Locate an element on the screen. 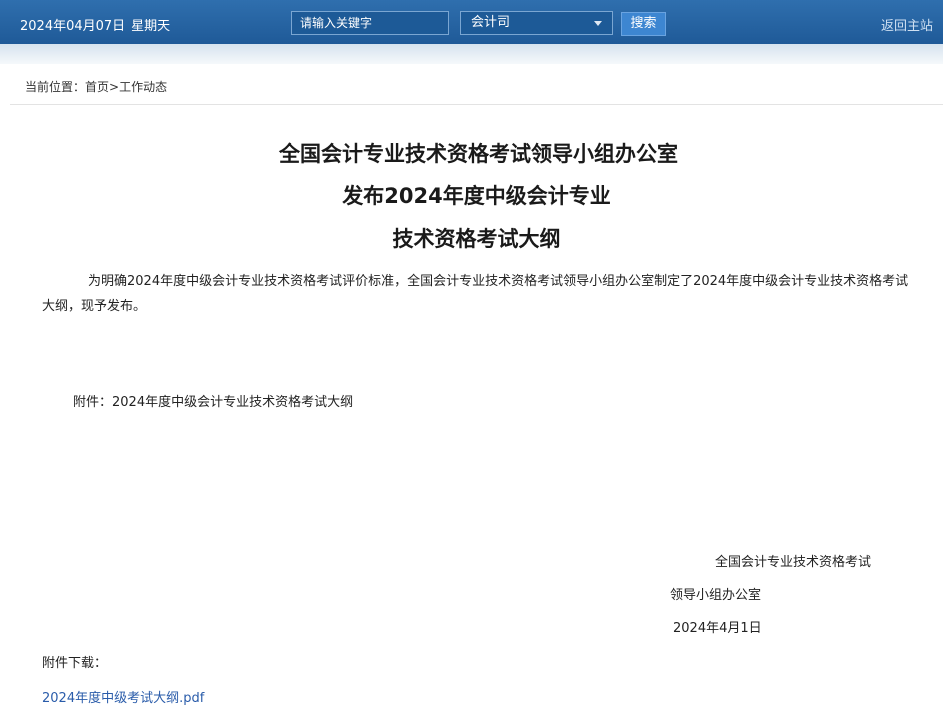 The width and height of the screenshot is (943, 712). date-text: 2024年04月07日 is located at coordinates (73, 26).